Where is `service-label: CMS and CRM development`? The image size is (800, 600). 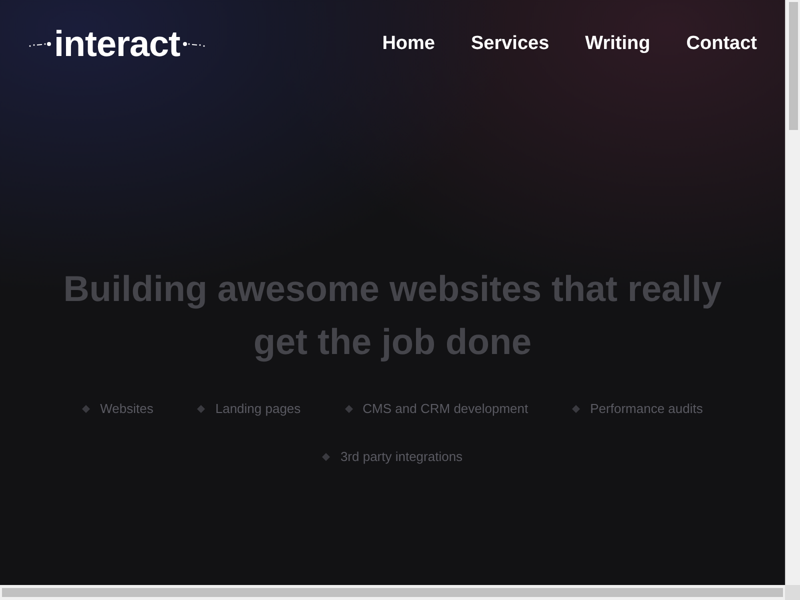 service-label: CMS and CRM development is located at coordinates (445, 409).